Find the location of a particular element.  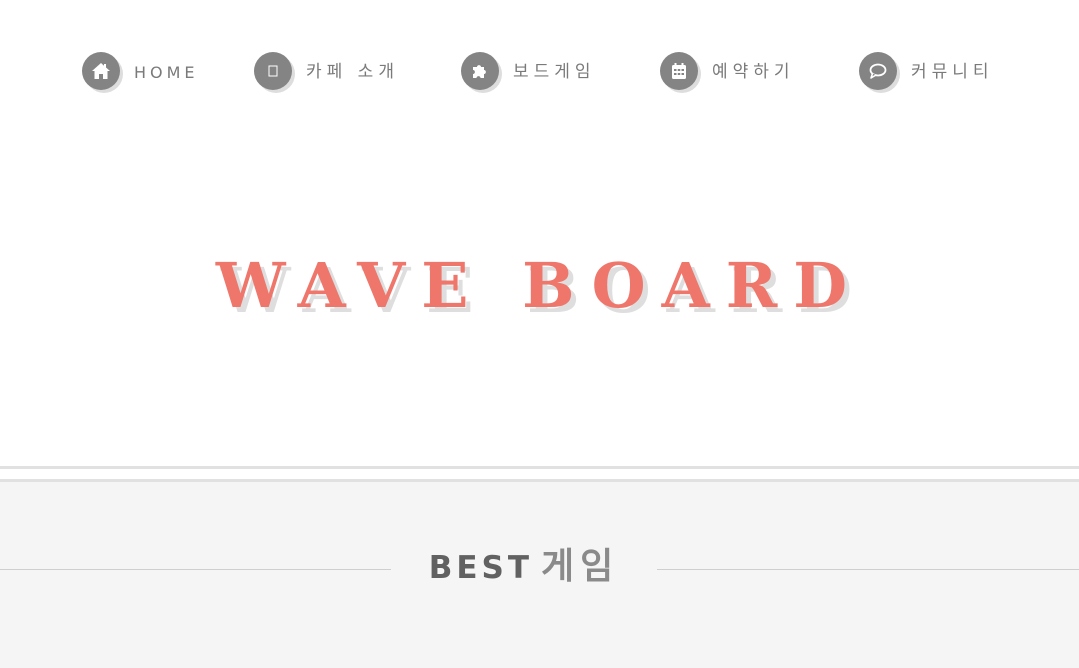

home-icon is located at coordinates (101, 71).